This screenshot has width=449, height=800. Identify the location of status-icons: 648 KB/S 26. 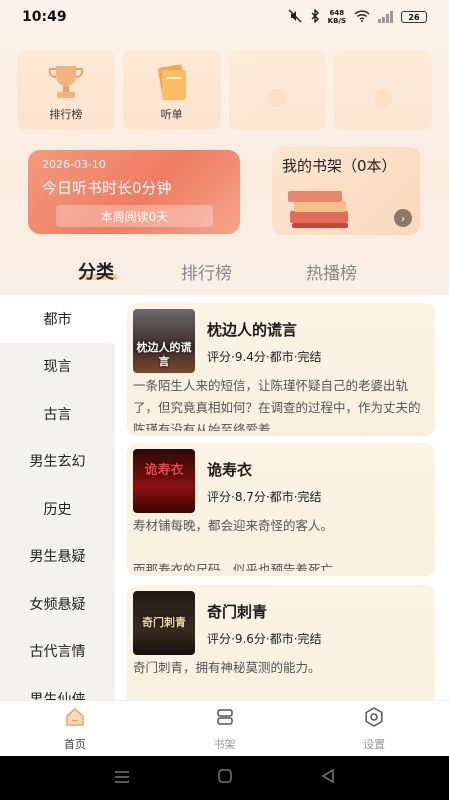
(357, 16).